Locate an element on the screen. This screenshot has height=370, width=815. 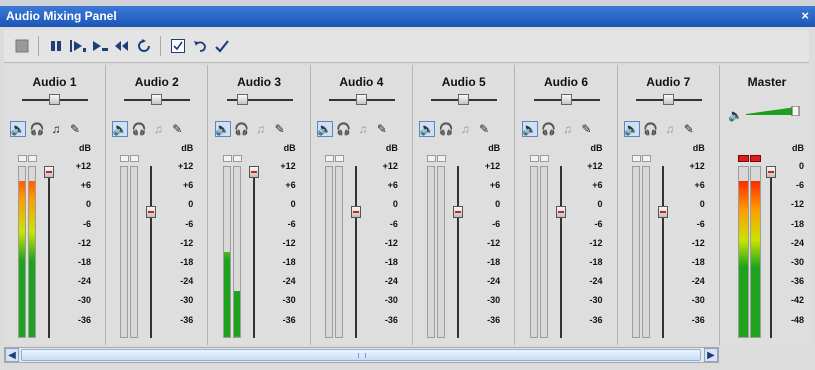
scale-tick: -36 is located at coordinates (84, 319).